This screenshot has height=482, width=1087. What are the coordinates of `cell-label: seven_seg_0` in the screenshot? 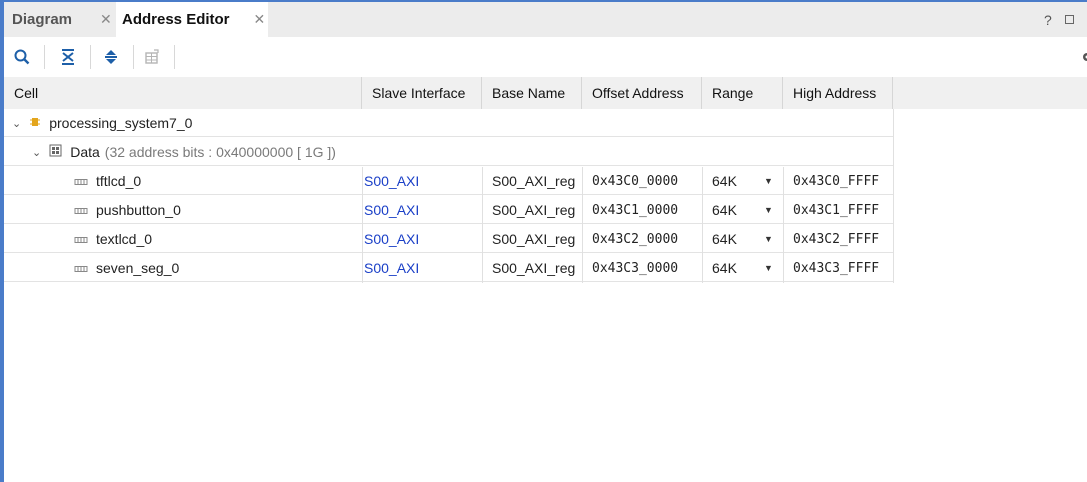 It's located at (138, 268).